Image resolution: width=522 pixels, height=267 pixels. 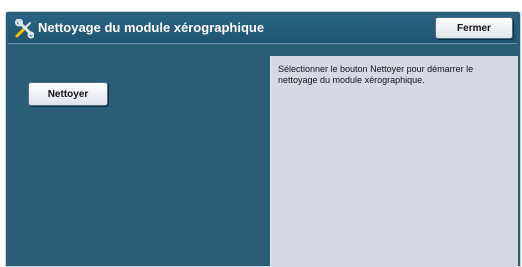 What do you see at coordinates (24, 28) in the screenshot?
I see `tools-icon` at bounding box center [24, 28].